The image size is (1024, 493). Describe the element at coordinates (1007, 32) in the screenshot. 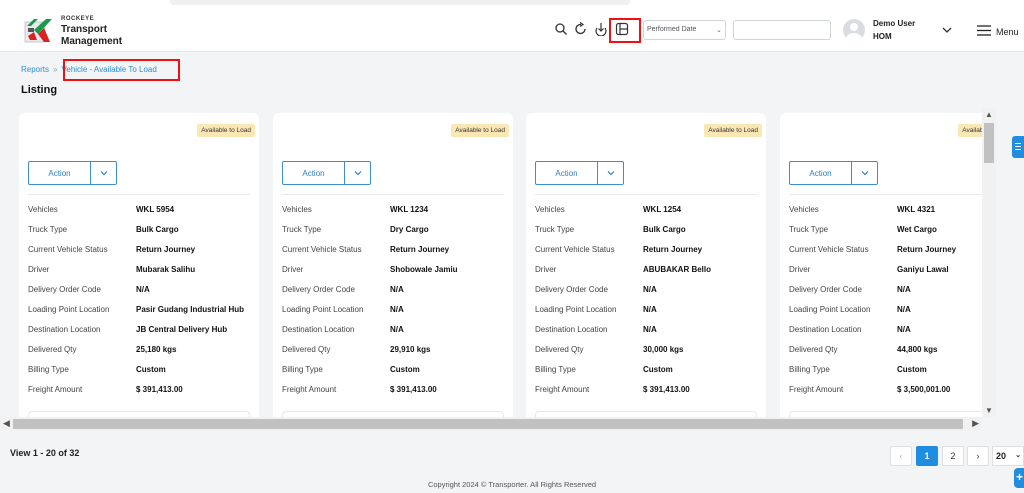

I see `menu-label: Menu` at that location.